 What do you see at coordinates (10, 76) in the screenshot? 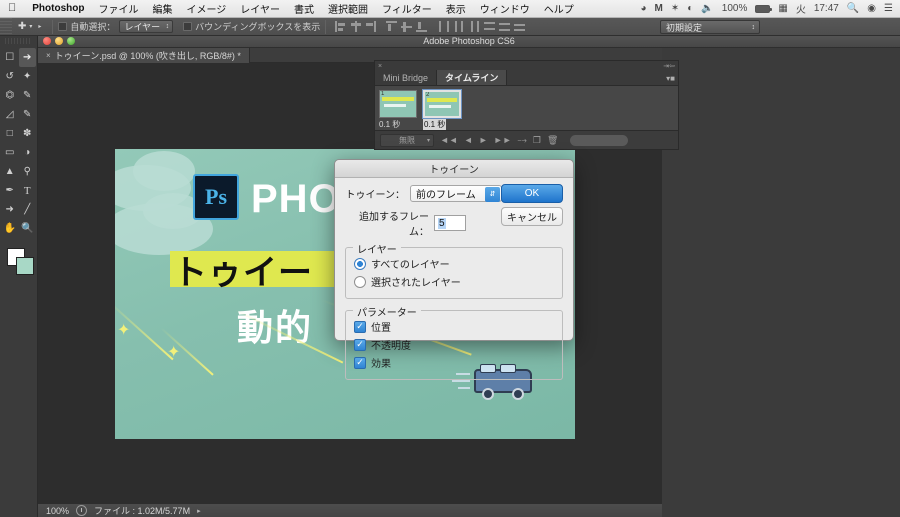
I see `lasso-tool-icon: ↺` at bounding box center [10, 76].